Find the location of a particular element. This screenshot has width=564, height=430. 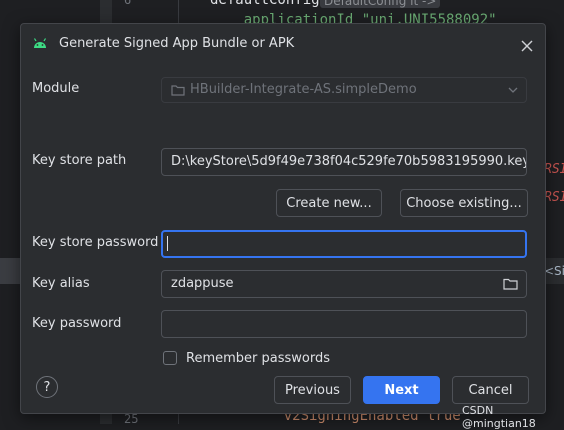

close-button is located at coordinates (527, 46).